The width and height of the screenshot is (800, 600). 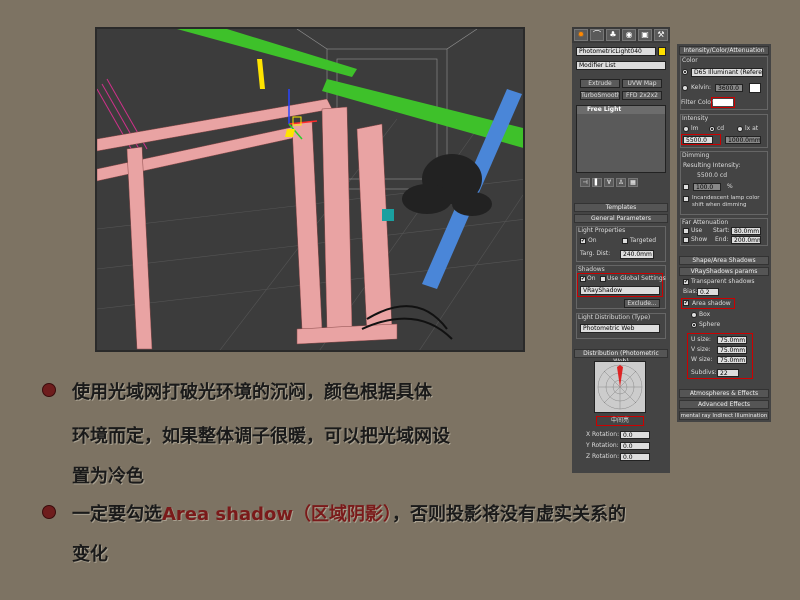 What do you see at coordinates (635, 446) in the screenshot?
I see `y-rotation-field: 0.0` at bounding box center [635, 446].